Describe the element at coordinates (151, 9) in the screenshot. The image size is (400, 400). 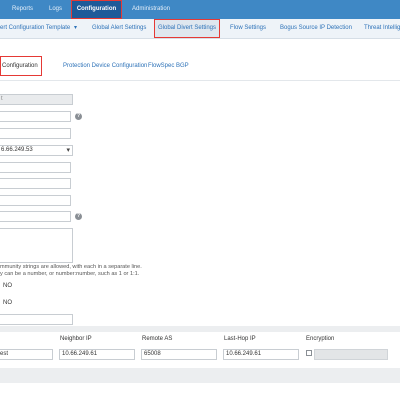
I see `nav-administration: Administration` at that location.